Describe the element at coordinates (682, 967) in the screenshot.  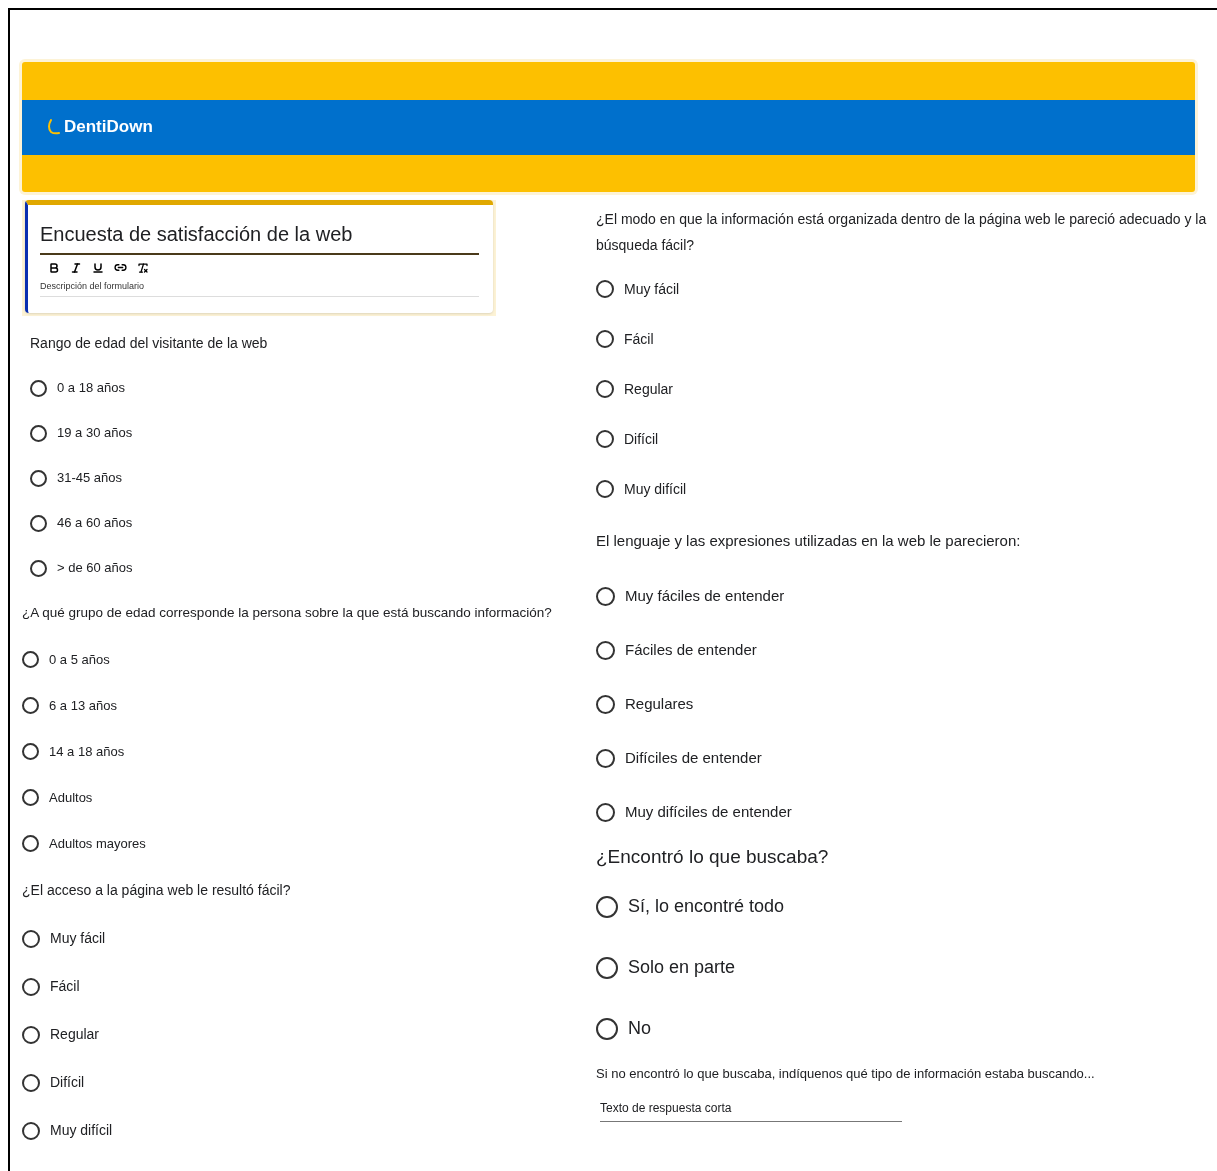
I see `option-label: Solo en parte` at that location.